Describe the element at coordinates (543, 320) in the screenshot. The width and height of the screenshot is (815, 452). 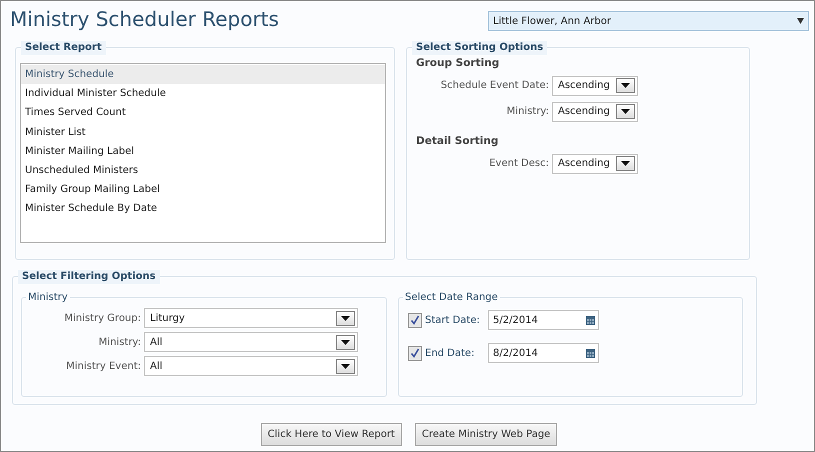
I see `date-field: 5/2/2014` at that location.